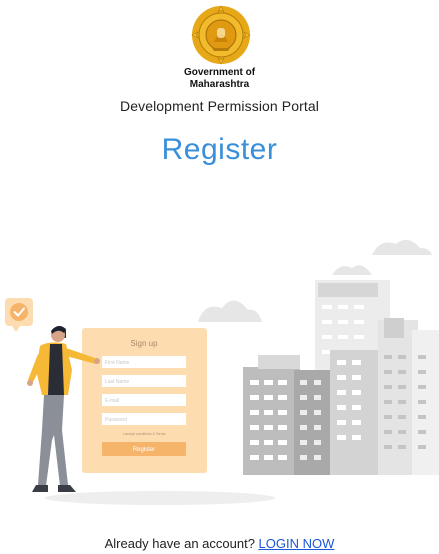 Image resolution: width=439 pixels, height=554 pixels. What do you see at coordinates (297, 543) in the screenshot?
I see `login-now-link: LOGIN NOW` at bounding box center [297, 543].